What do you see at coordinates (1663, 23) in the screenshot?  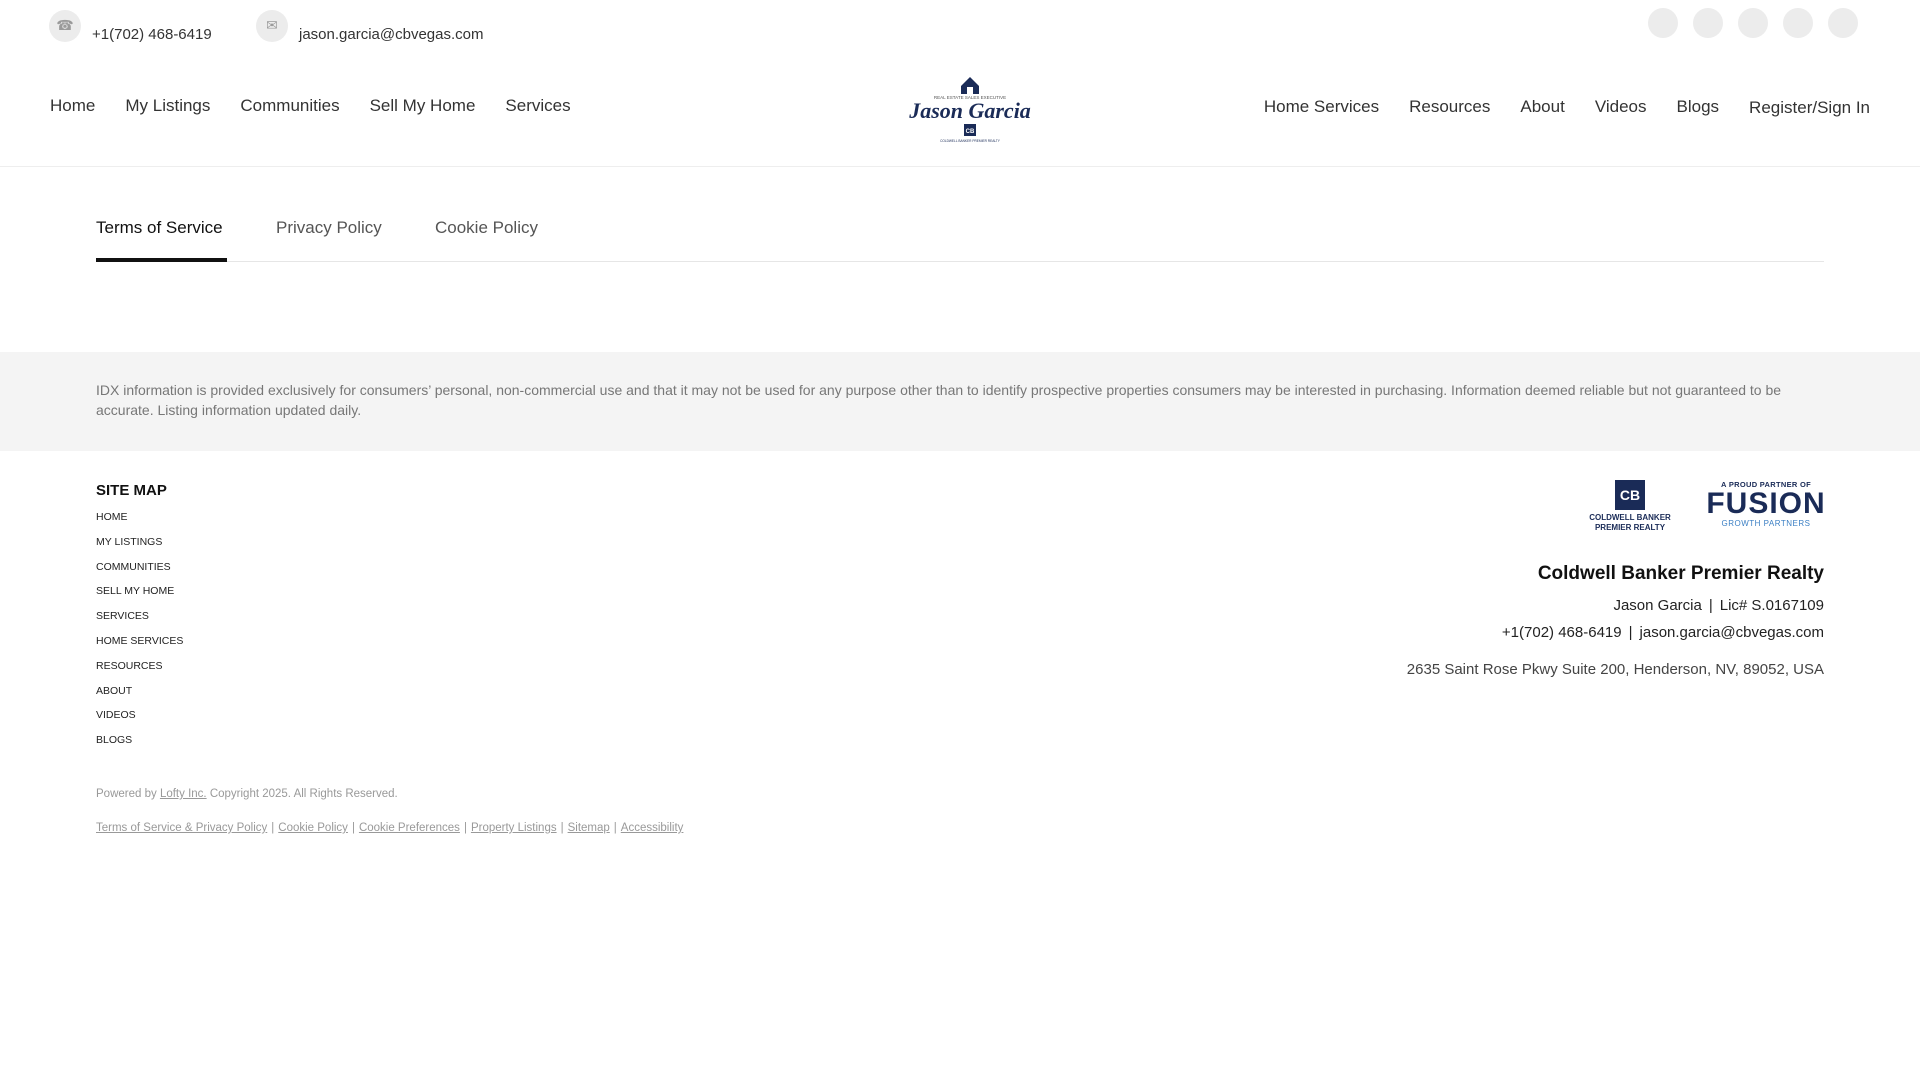 I see `facebook-icon` at bounding box center [1663, 23].